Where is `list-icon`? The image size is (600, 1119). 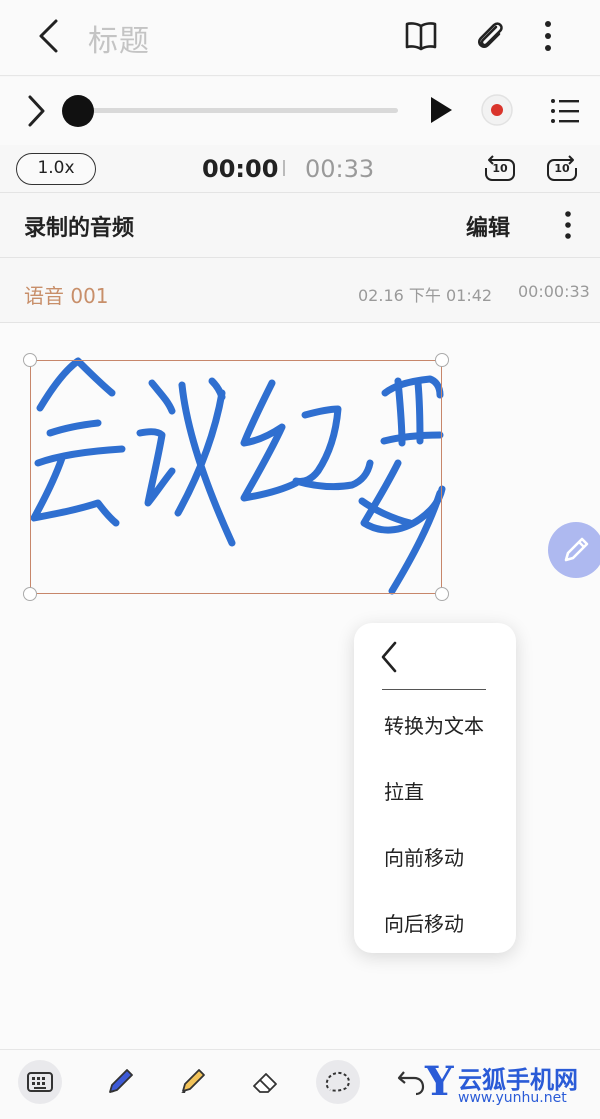
list-icon is located at coordinates (565, 111).